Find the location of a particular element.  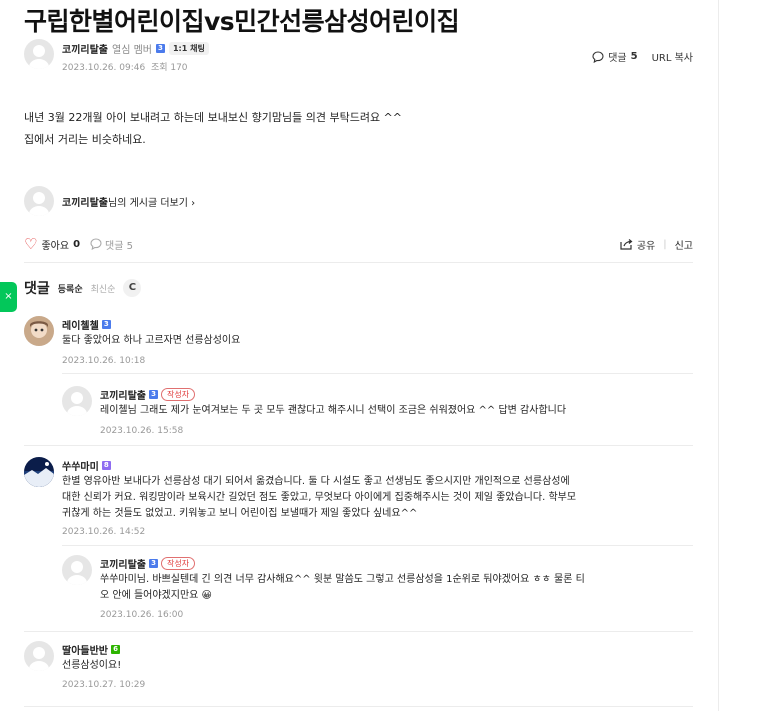

post-date-views: 2023.10.26. 09:46 조회 170 is located at coordinates (125, 66).